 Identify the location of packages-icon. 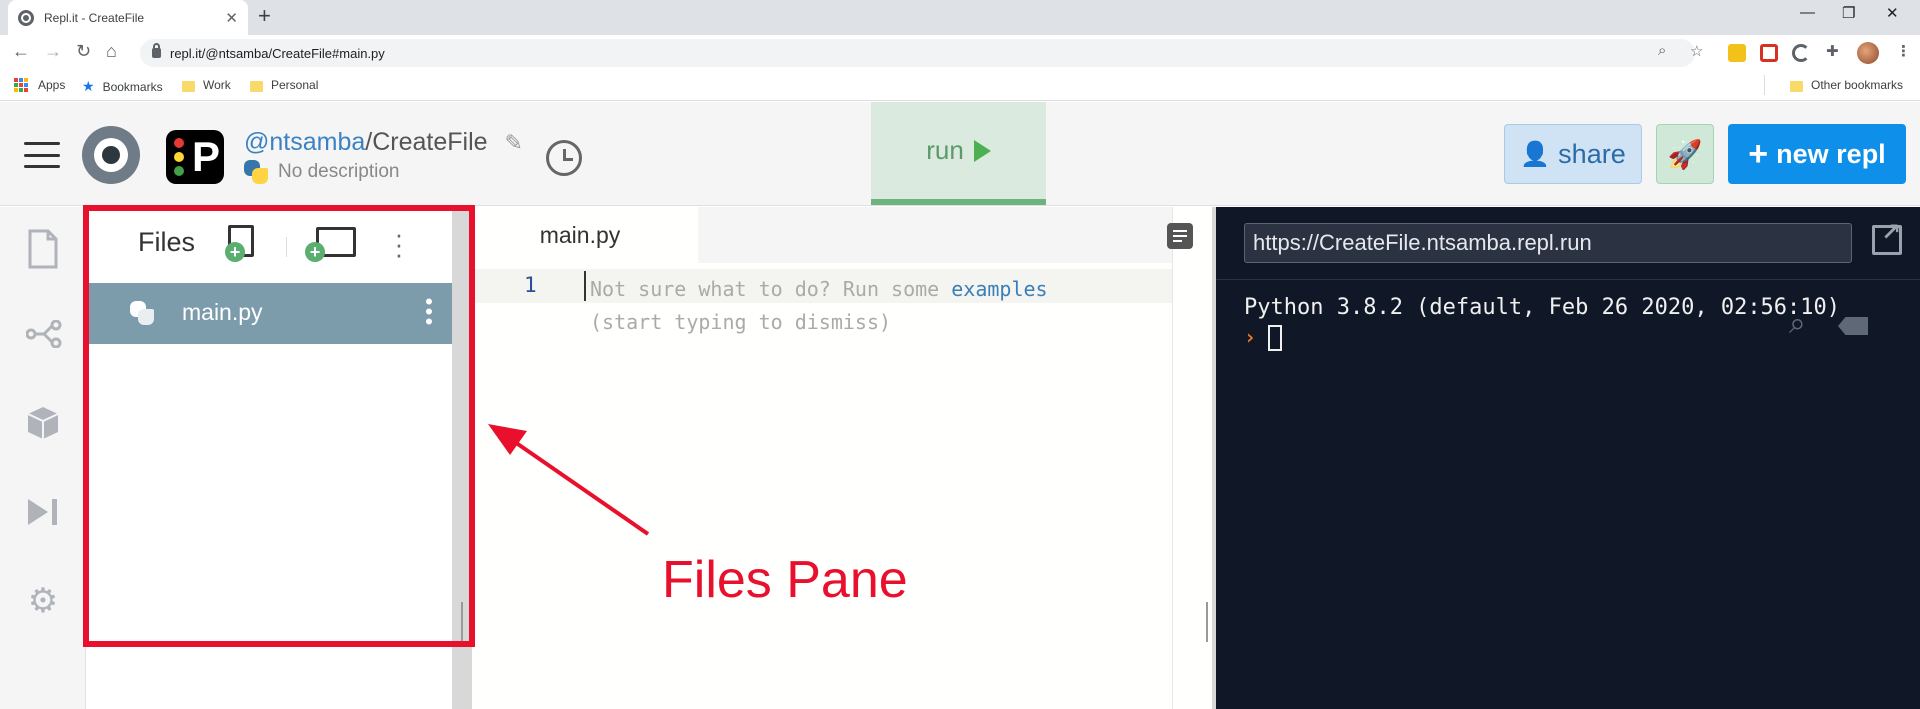
(43, 423).